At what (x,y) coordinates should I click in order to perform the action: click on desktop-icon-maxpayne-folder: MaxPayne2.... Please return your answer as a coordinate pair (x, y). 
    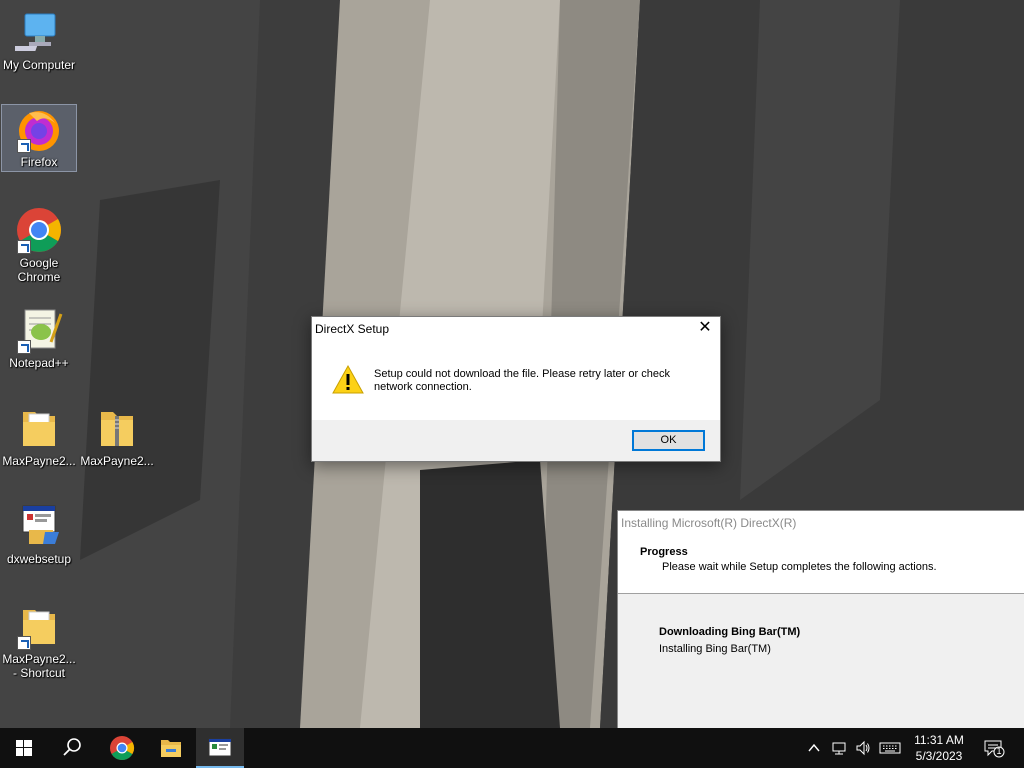
    Looking at the image, I should click on (39, 436).